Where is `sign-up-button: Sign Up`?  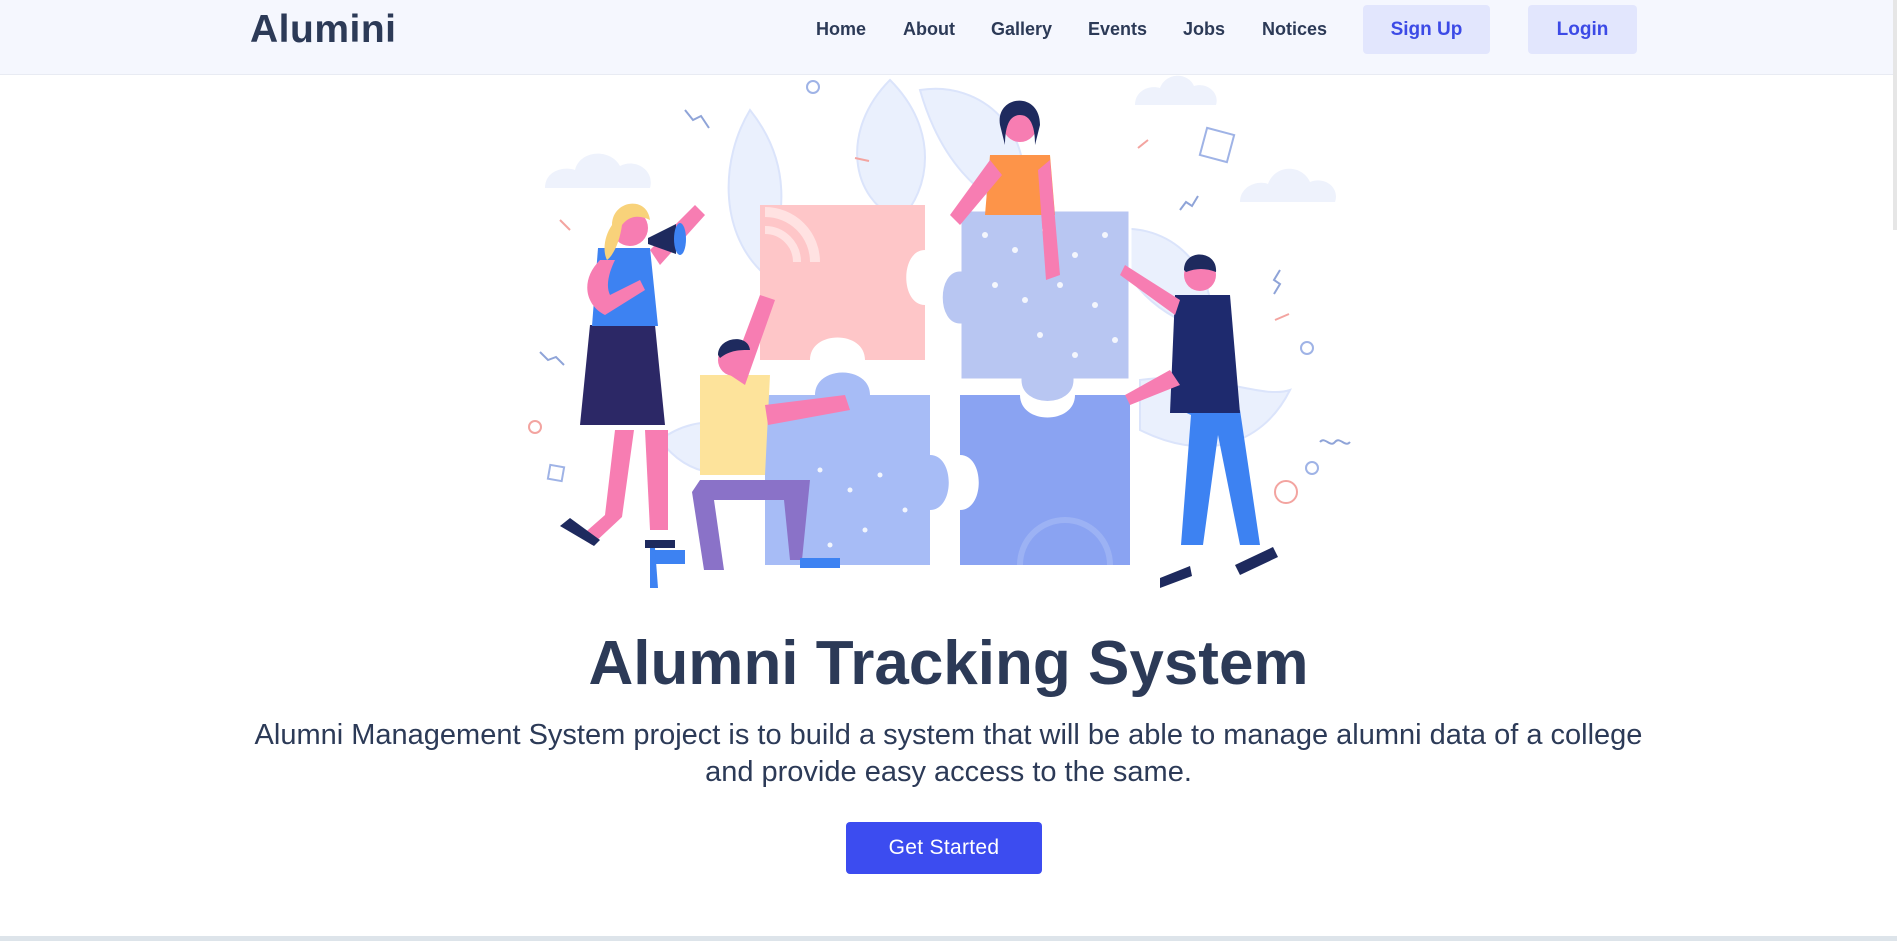 sign-up-button: Sign Up is located at coordinates (1426, 29).